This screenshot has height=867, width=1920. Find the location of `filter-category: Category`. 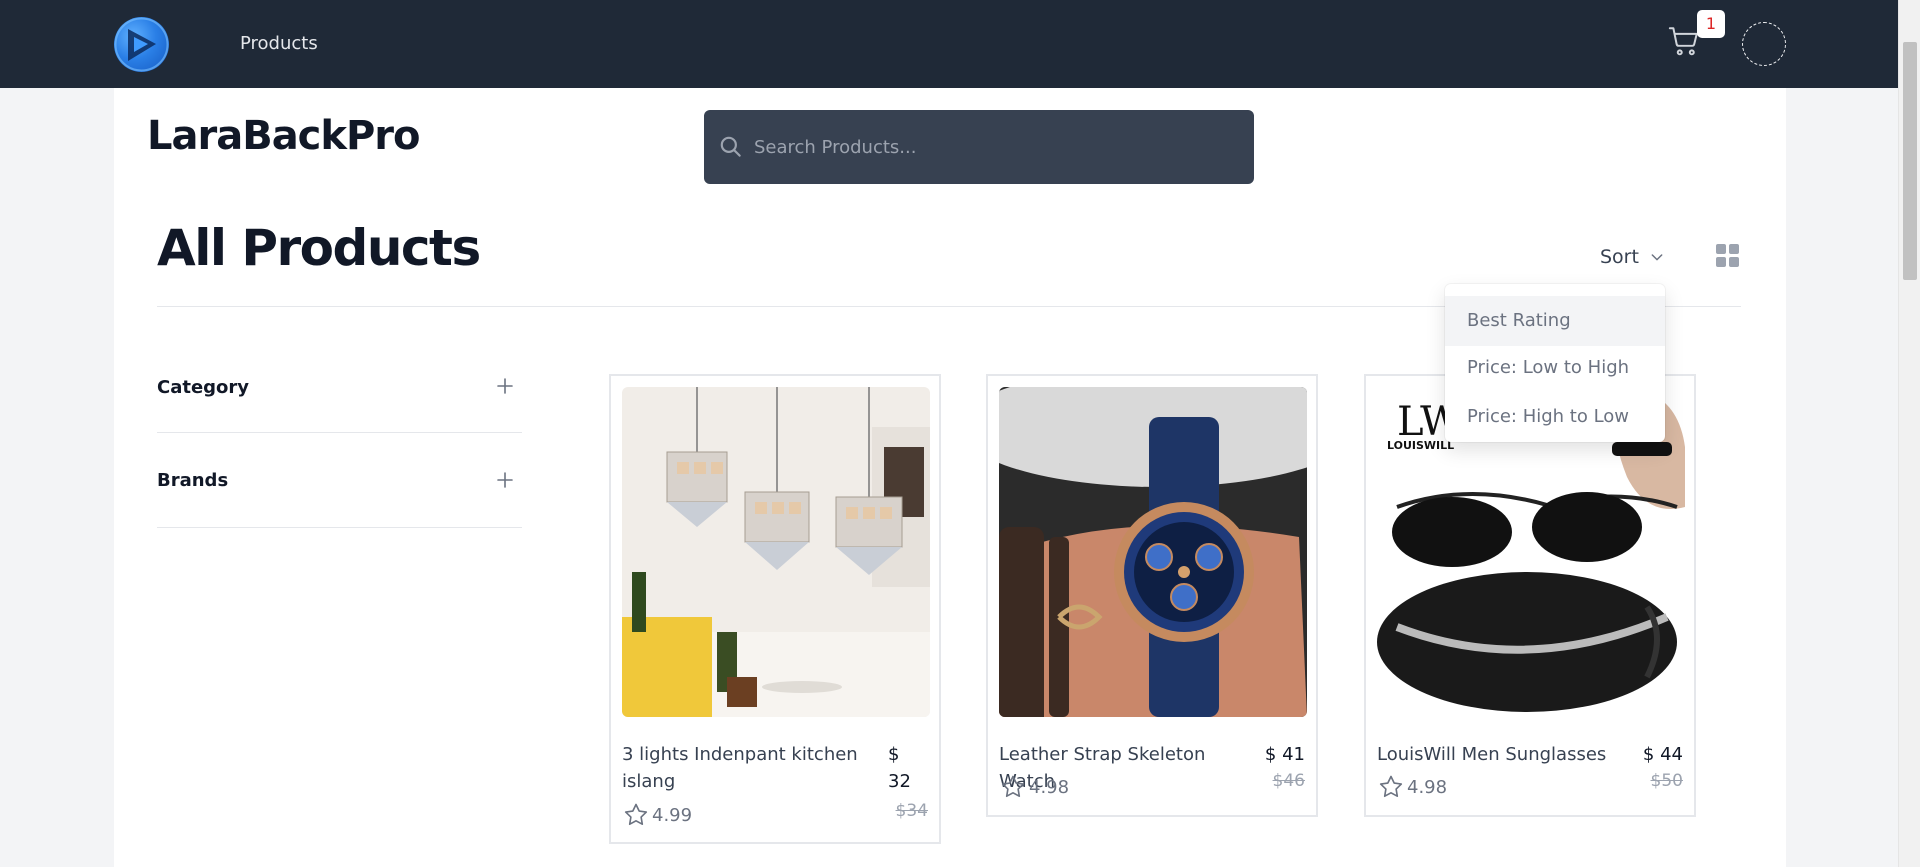

filter-category: Category is located at coordinates (339, 385).